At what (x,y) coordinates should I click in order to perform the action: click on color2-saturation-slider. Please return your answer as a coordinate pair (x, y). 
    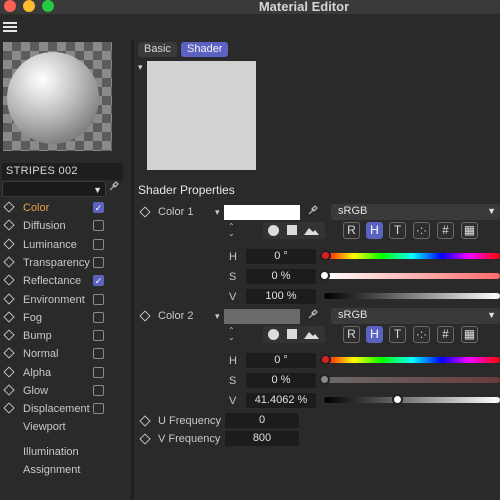
    Looking at the image, I should click on (412, 380).